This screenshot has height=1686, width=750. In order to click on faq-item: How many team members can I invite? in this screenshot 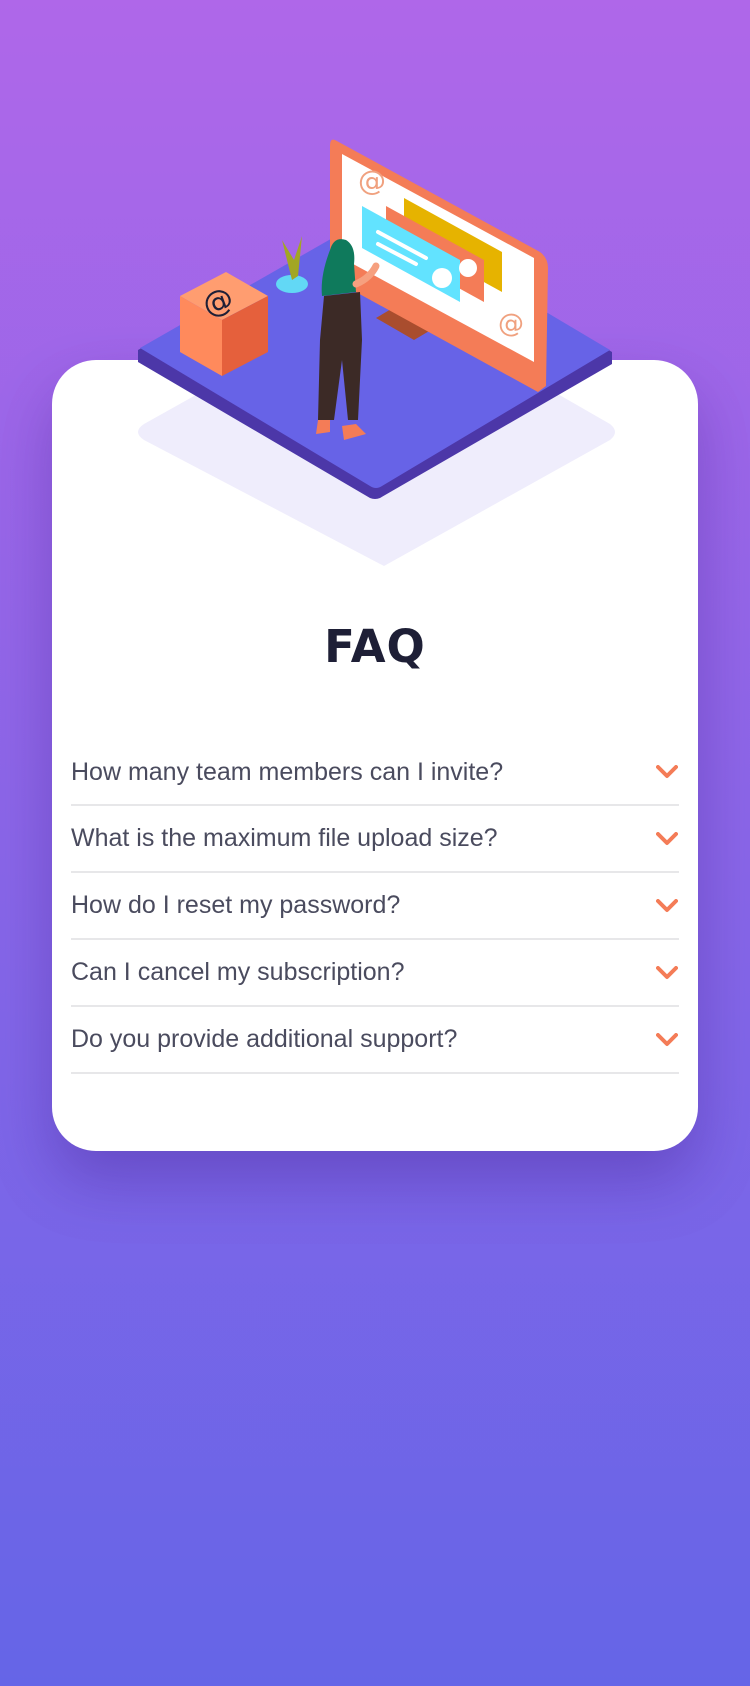, I will do `click(375, 773)`.